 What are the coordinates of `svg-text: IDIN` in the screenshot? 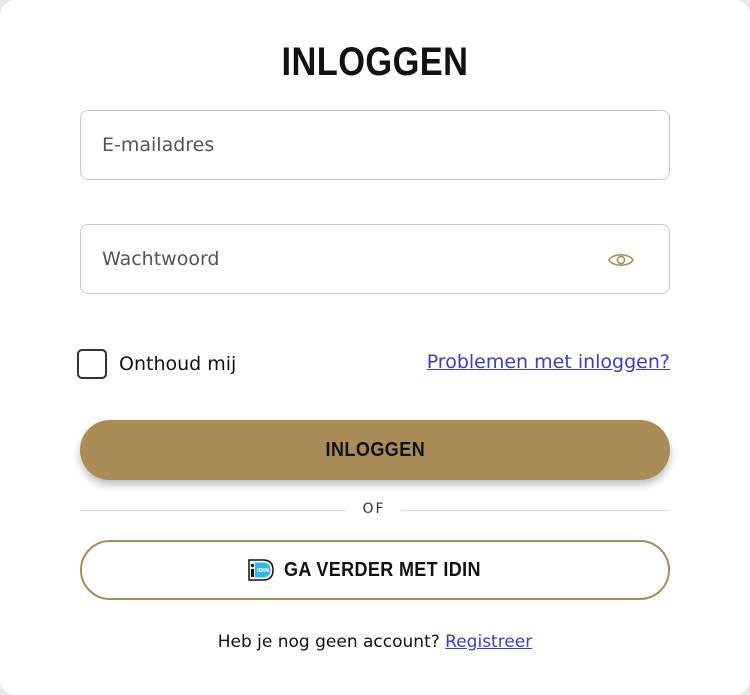 It's located at (263, 571).